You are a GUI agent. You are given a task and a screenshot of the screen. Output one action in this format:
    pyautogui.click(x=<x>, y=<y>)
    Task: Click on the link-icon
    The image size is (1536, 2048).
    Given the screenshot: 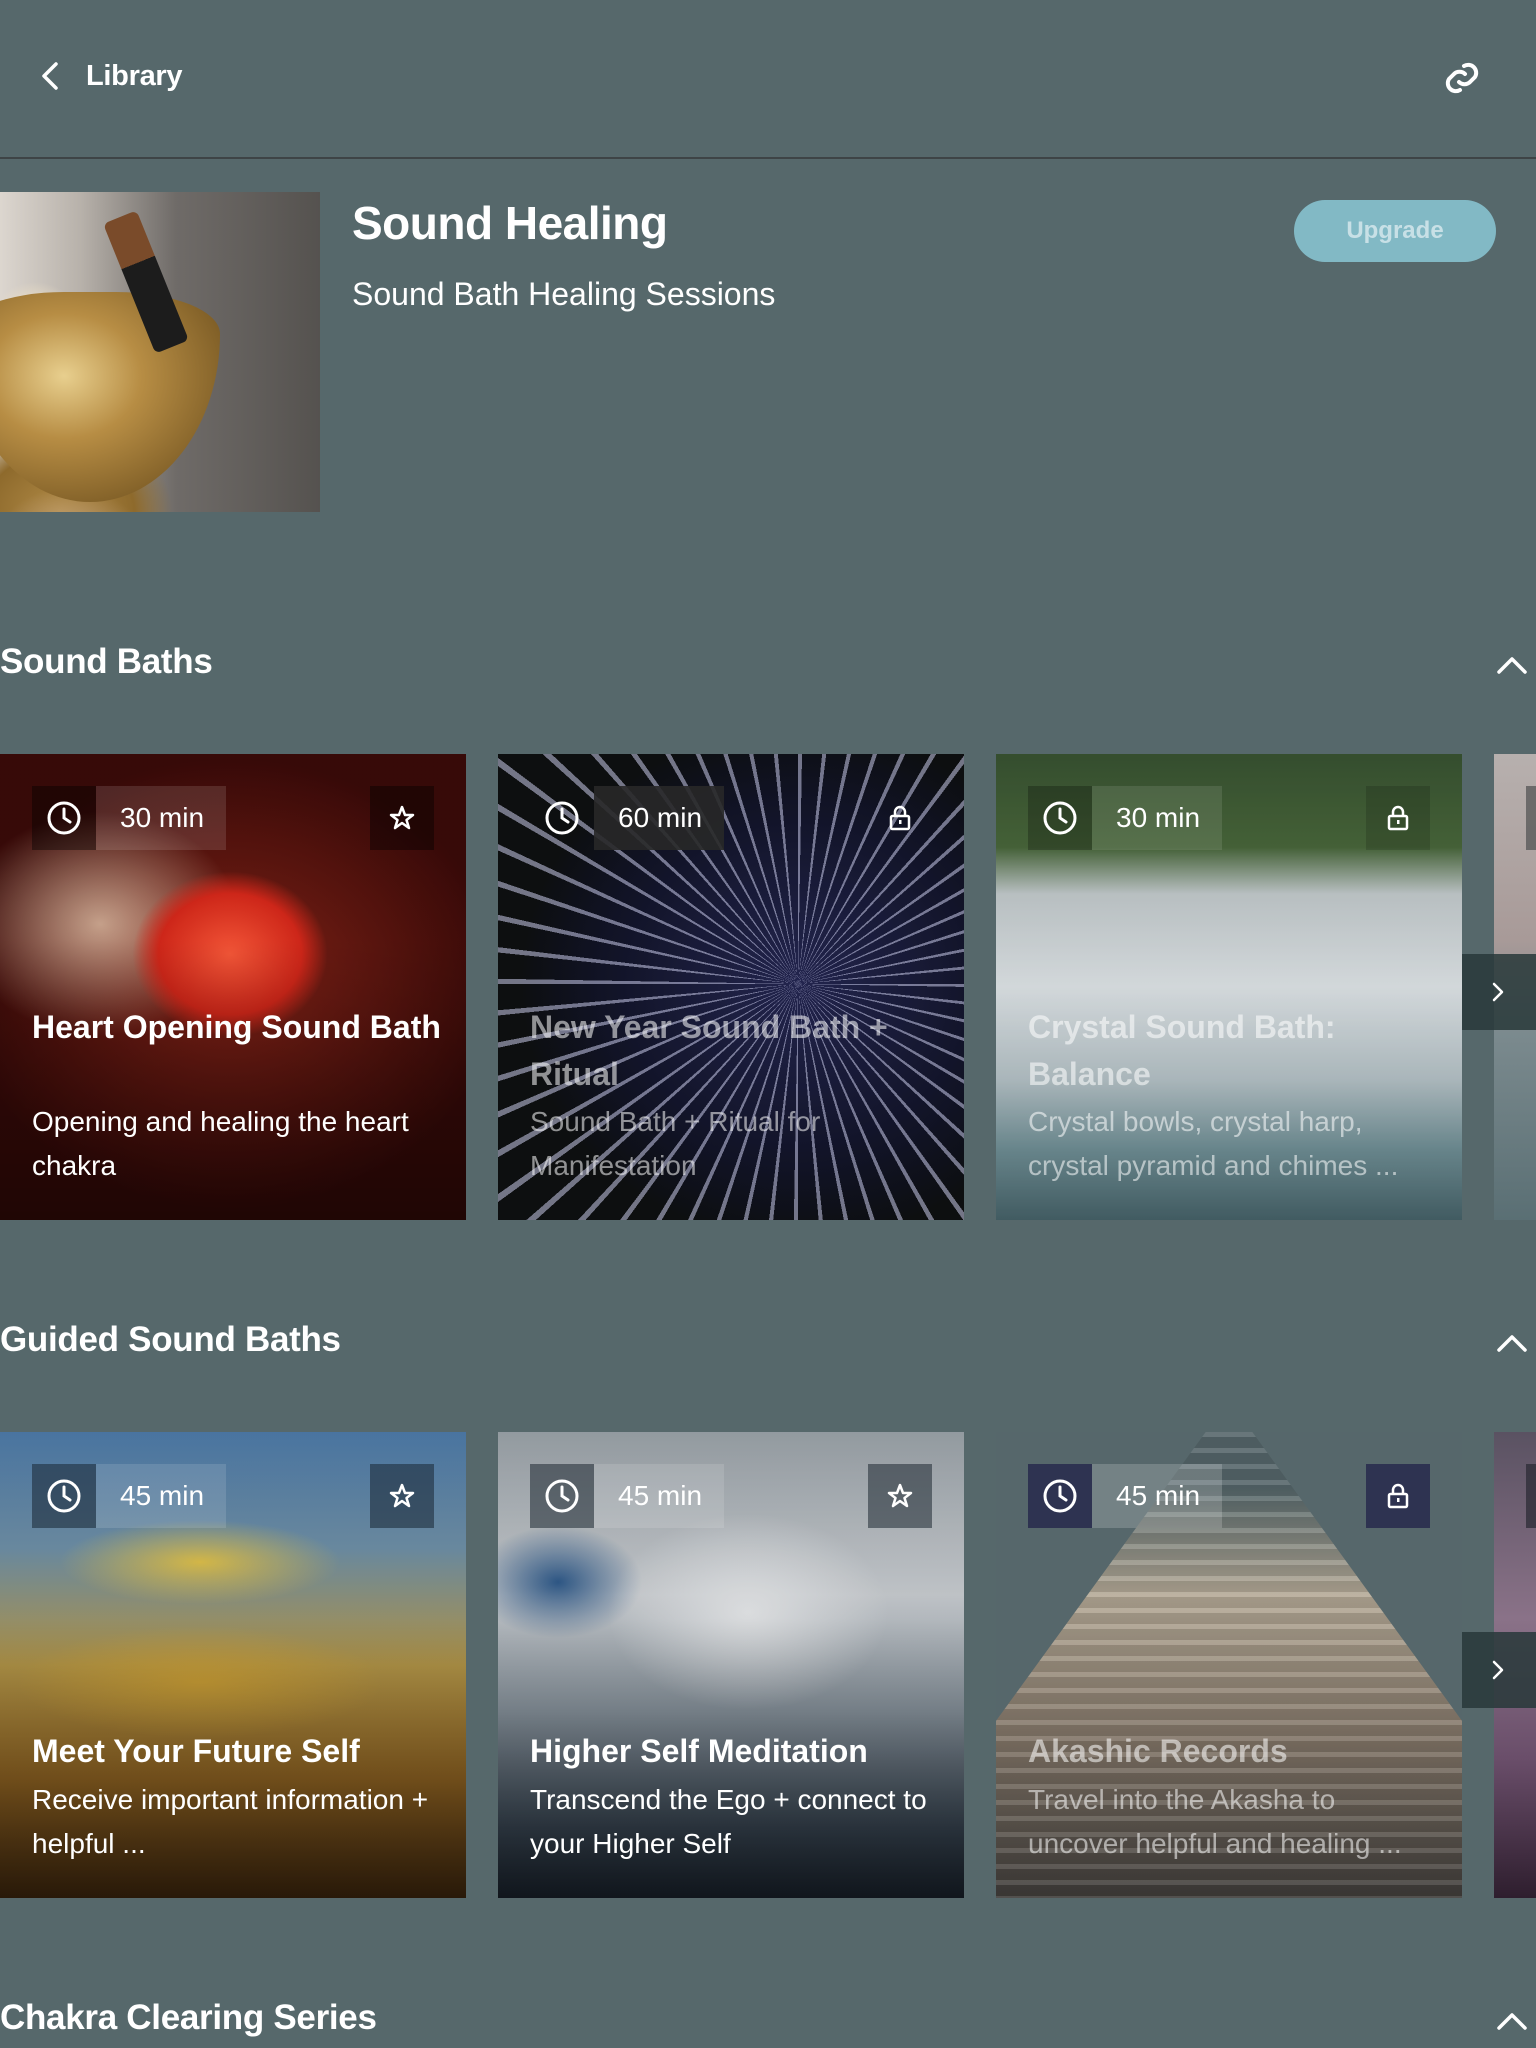 What is the action you would take?
    pyautogui.click(x=1462, y=78)
    